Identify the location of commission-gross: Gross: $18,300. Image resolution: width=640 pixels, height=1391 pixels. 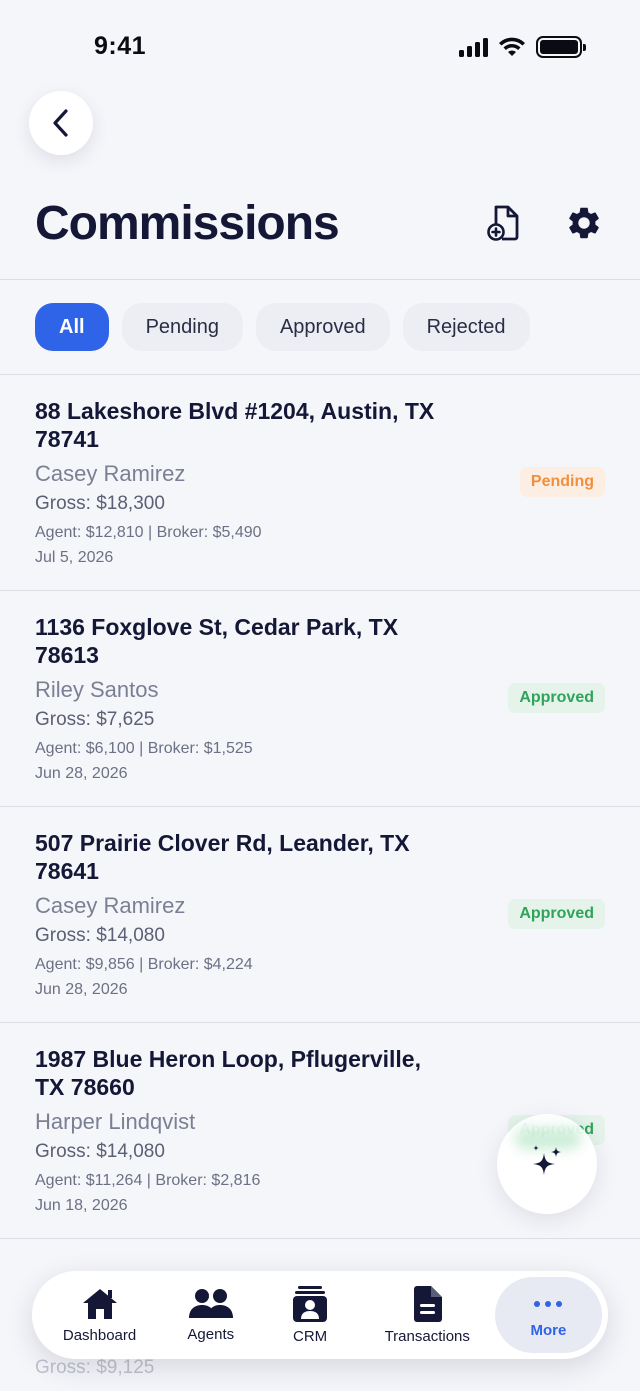
(100, 503).